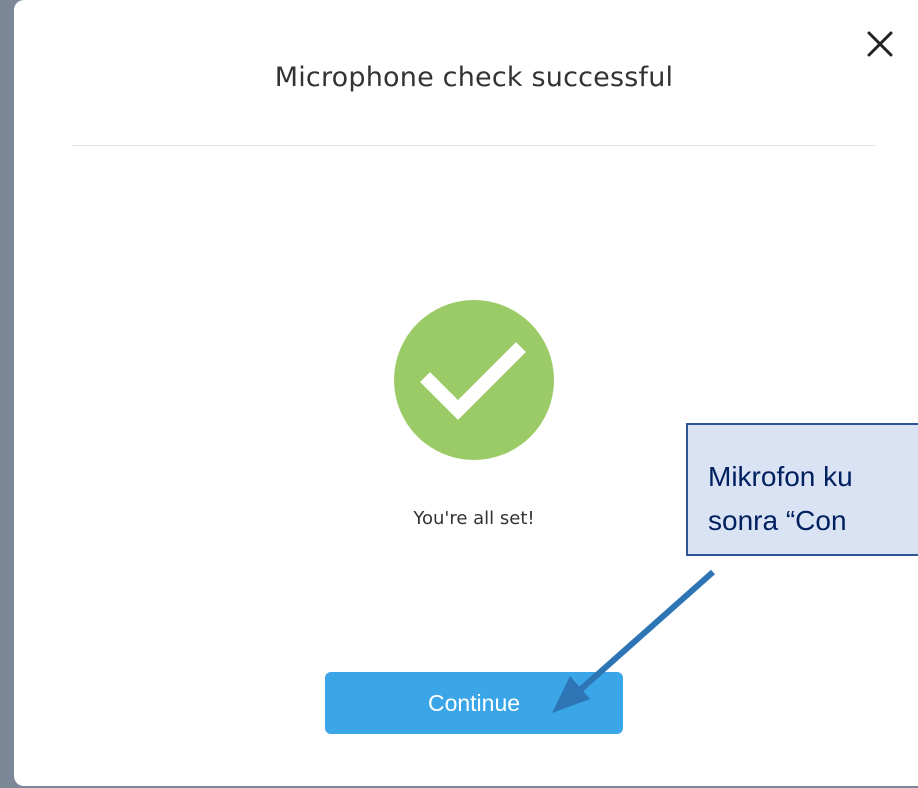  What do you see at coordinates (474, 145) in the screenshot?
I see `title-divider` at bounding box center [474, 145].